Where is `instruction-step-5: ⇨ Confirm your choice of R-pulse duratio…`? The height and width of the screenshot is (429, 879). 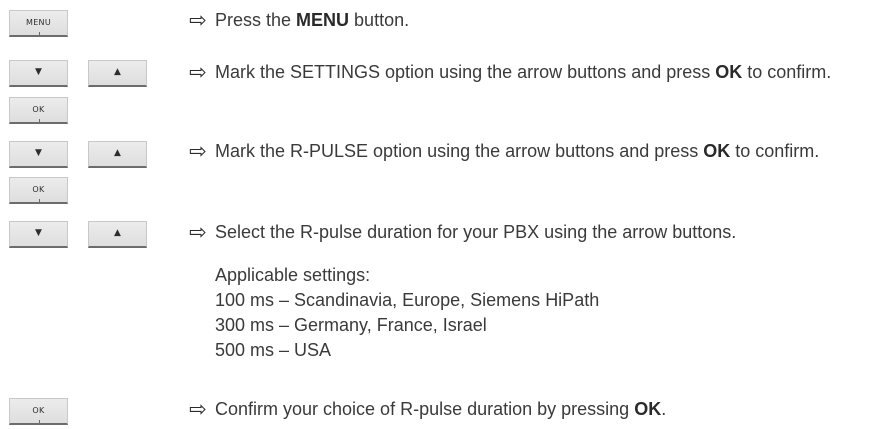 instruction-step-5: ⇨ Confirm your choice of R-pulse duratio… is located at coordinates (524, 409).